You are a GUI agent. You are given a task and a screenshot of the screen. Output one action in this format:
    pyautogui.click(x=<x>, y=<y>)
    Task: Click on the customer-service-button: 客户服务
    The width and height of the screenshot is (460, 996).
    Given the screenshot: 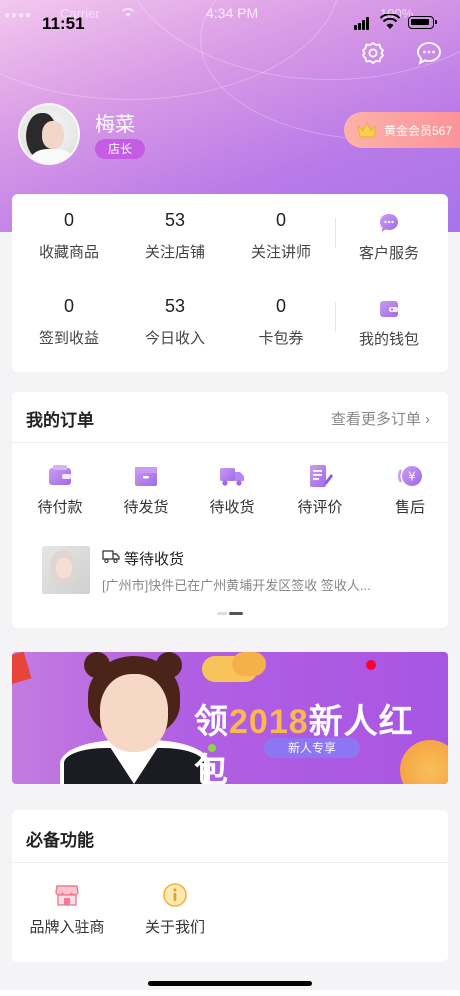 What is the action you would take?
    pyautogui.click(x=389, y=235)
    